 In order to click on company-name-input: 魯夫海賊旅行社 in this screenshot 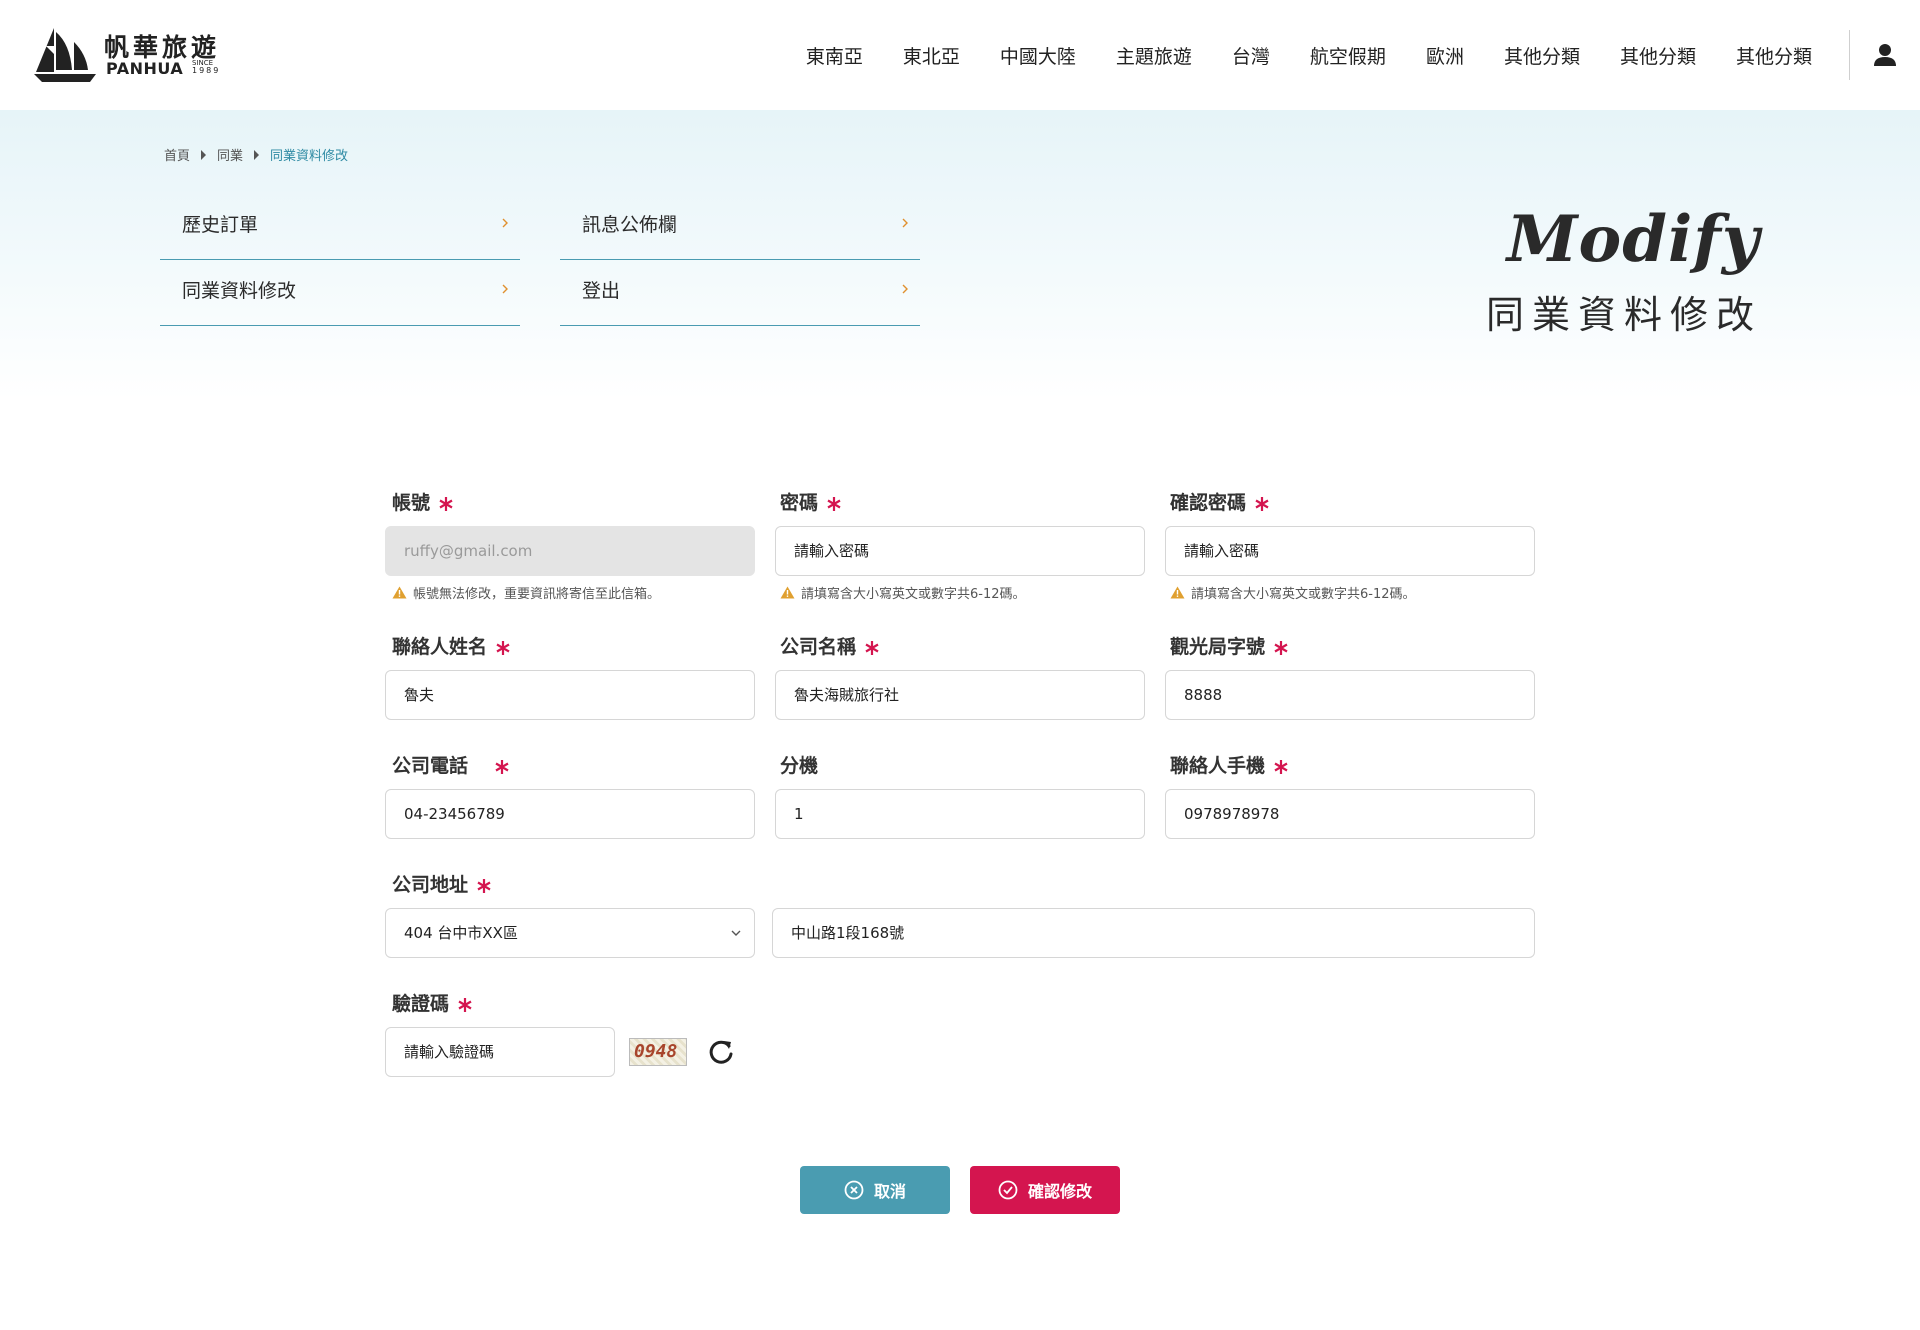, I will do `click(960, 695)`.